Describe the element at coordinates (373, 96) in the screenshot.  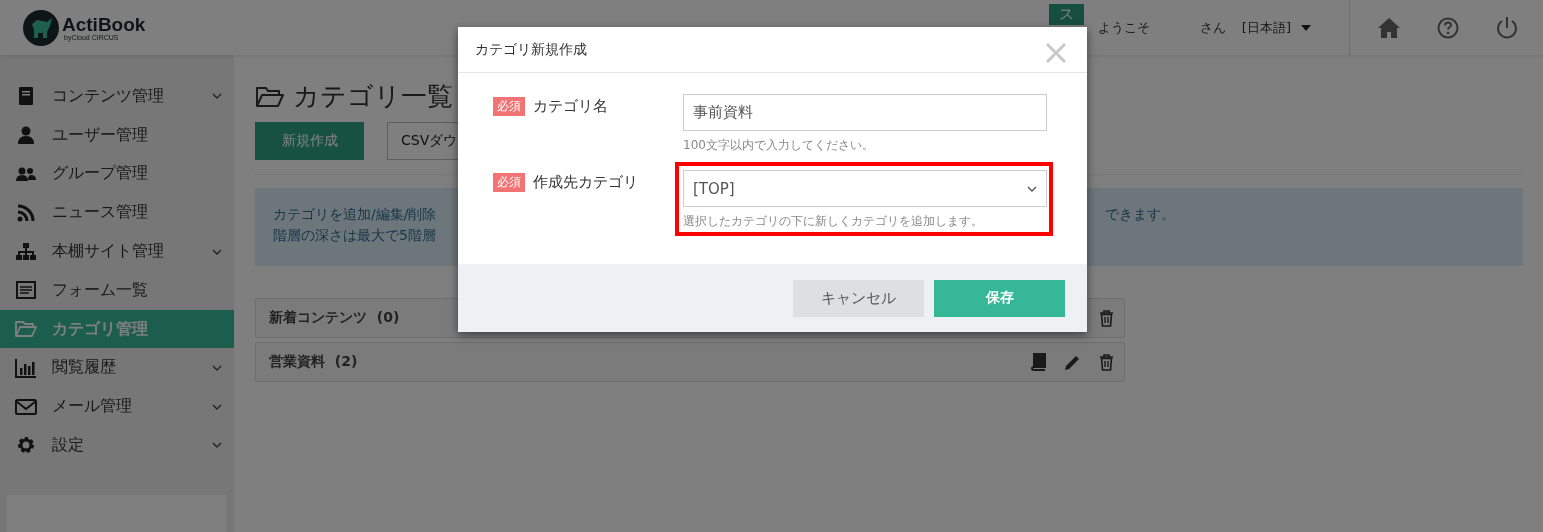
I see `page-title: カテゴリ一覧` at that location.